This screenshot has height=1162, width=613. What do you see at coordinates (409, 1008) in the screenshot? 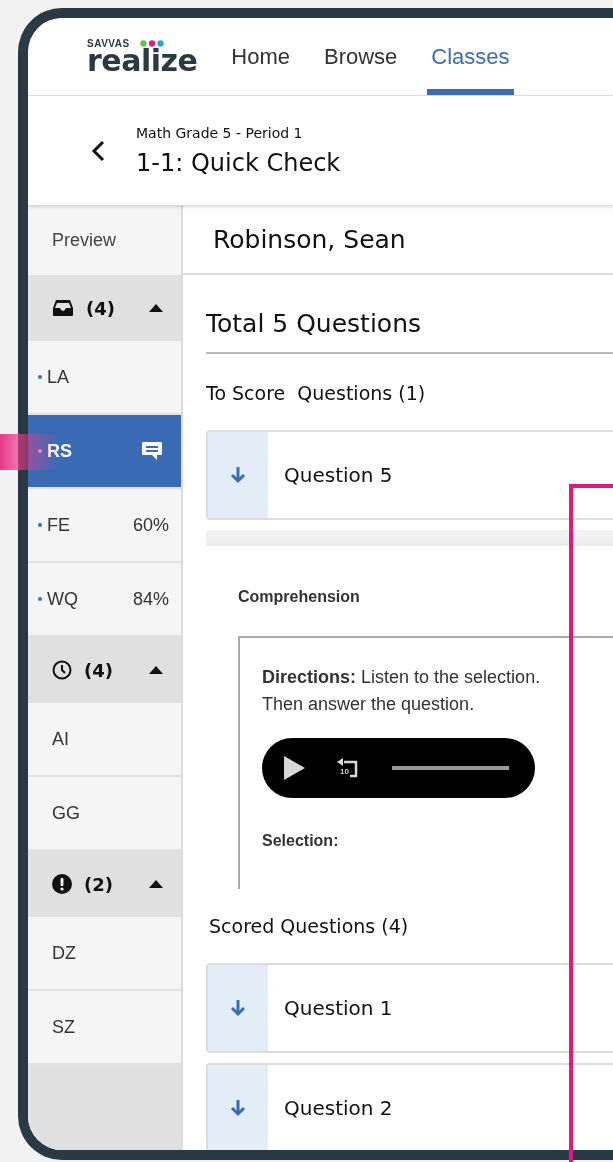
I see `question-card: Question 1` at bounding box center [409, 1008].